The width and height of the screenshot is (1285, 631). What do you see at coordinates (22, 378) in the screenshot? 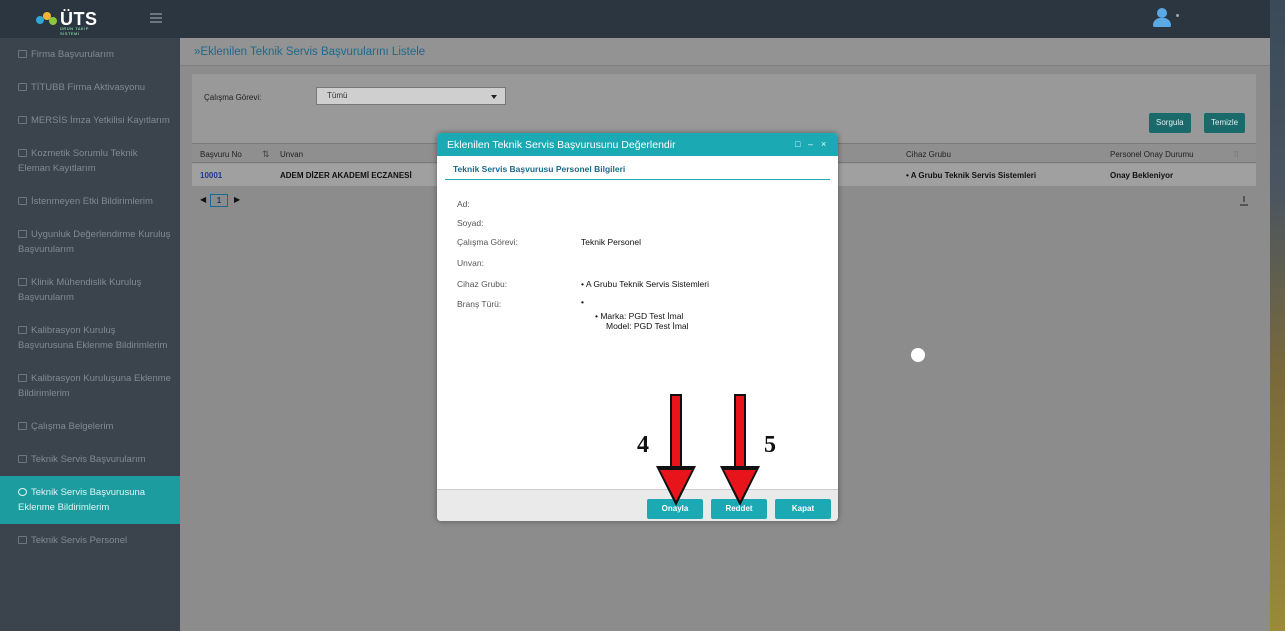
I see `check-icon` at bounding box center [22, 378].